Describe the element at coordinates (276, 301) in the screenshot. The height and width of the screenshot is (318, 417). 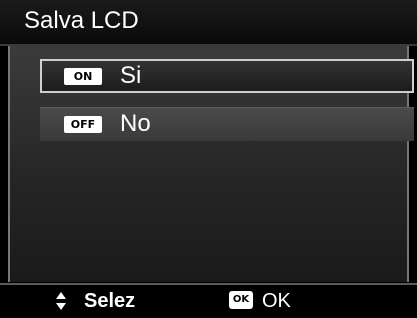
I see `ok-hint-label: OK` at that location.